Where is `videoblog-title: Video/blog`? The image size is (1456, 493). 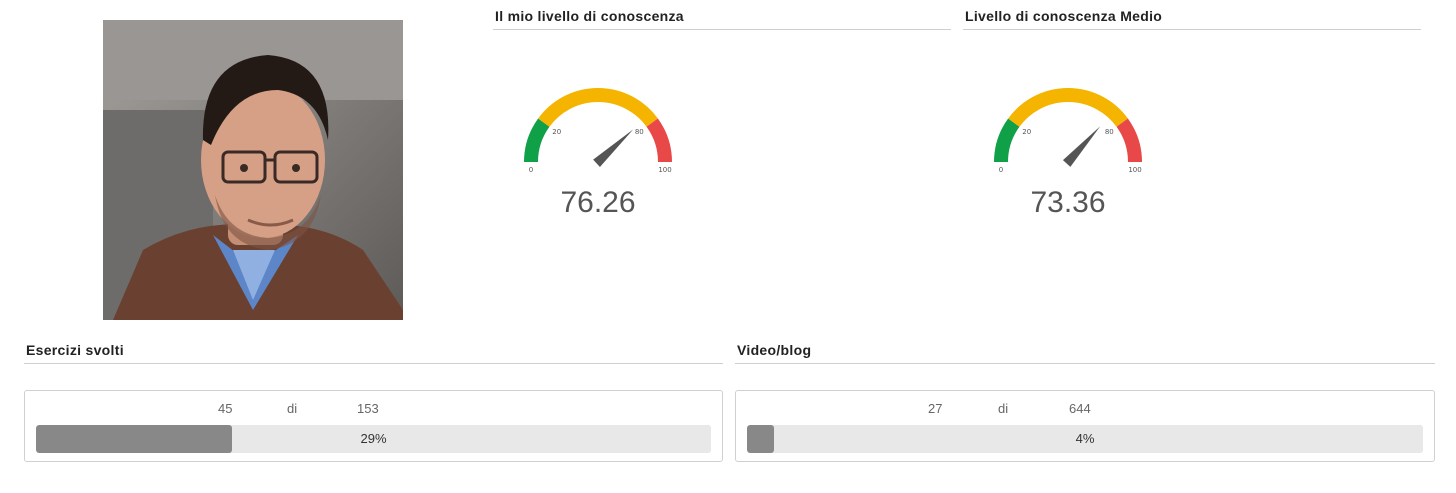
videoblog-title: Video/blog is located at coordinates (774, 350).